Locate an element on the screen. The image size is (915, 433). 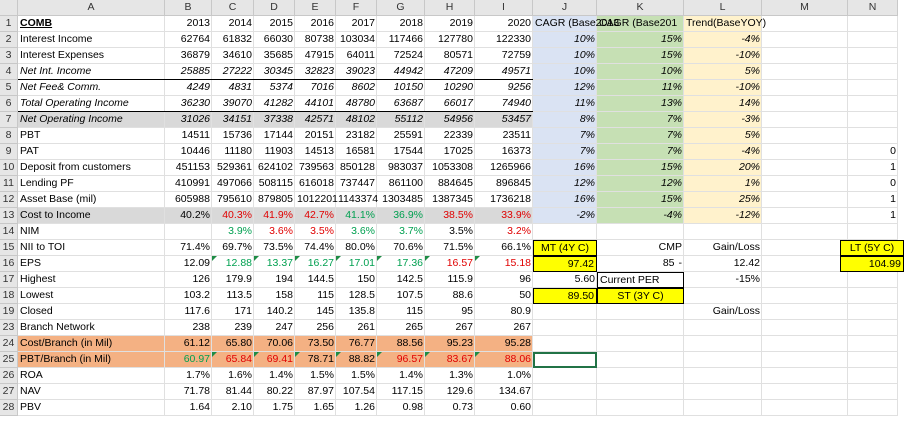
row-label: Lending PF is located at coordinates (91, 184).